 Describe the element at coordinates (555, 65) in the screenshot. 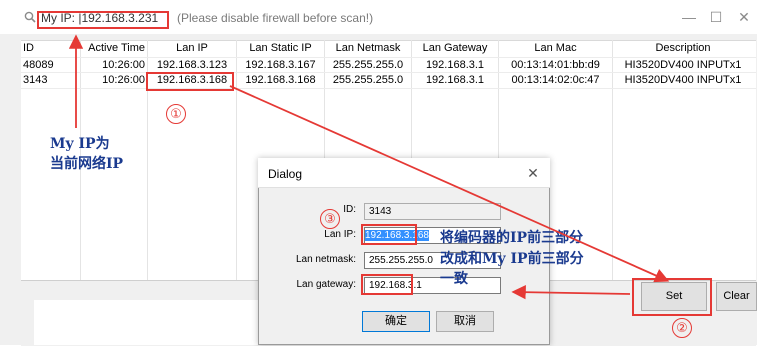

I see `table-cell: 00:13:14:01:bb:d9` at that location.